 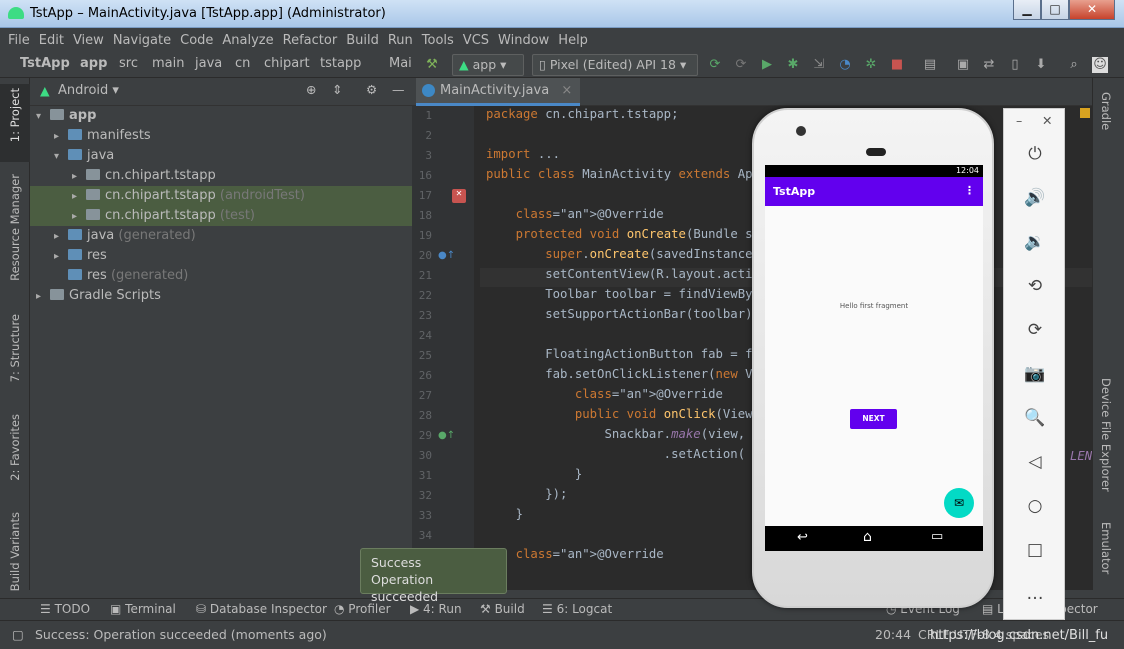 What do you see at coordinates (626, 274) in the screenshot?
I see `code-line: setContentView(R.layout.activi` at bounding box center [626, 274].